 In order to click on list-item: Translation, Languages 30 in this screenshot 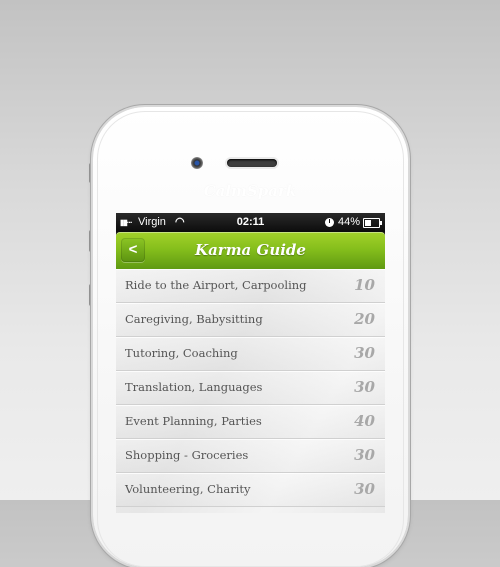, I will do `click(250, 388)`.